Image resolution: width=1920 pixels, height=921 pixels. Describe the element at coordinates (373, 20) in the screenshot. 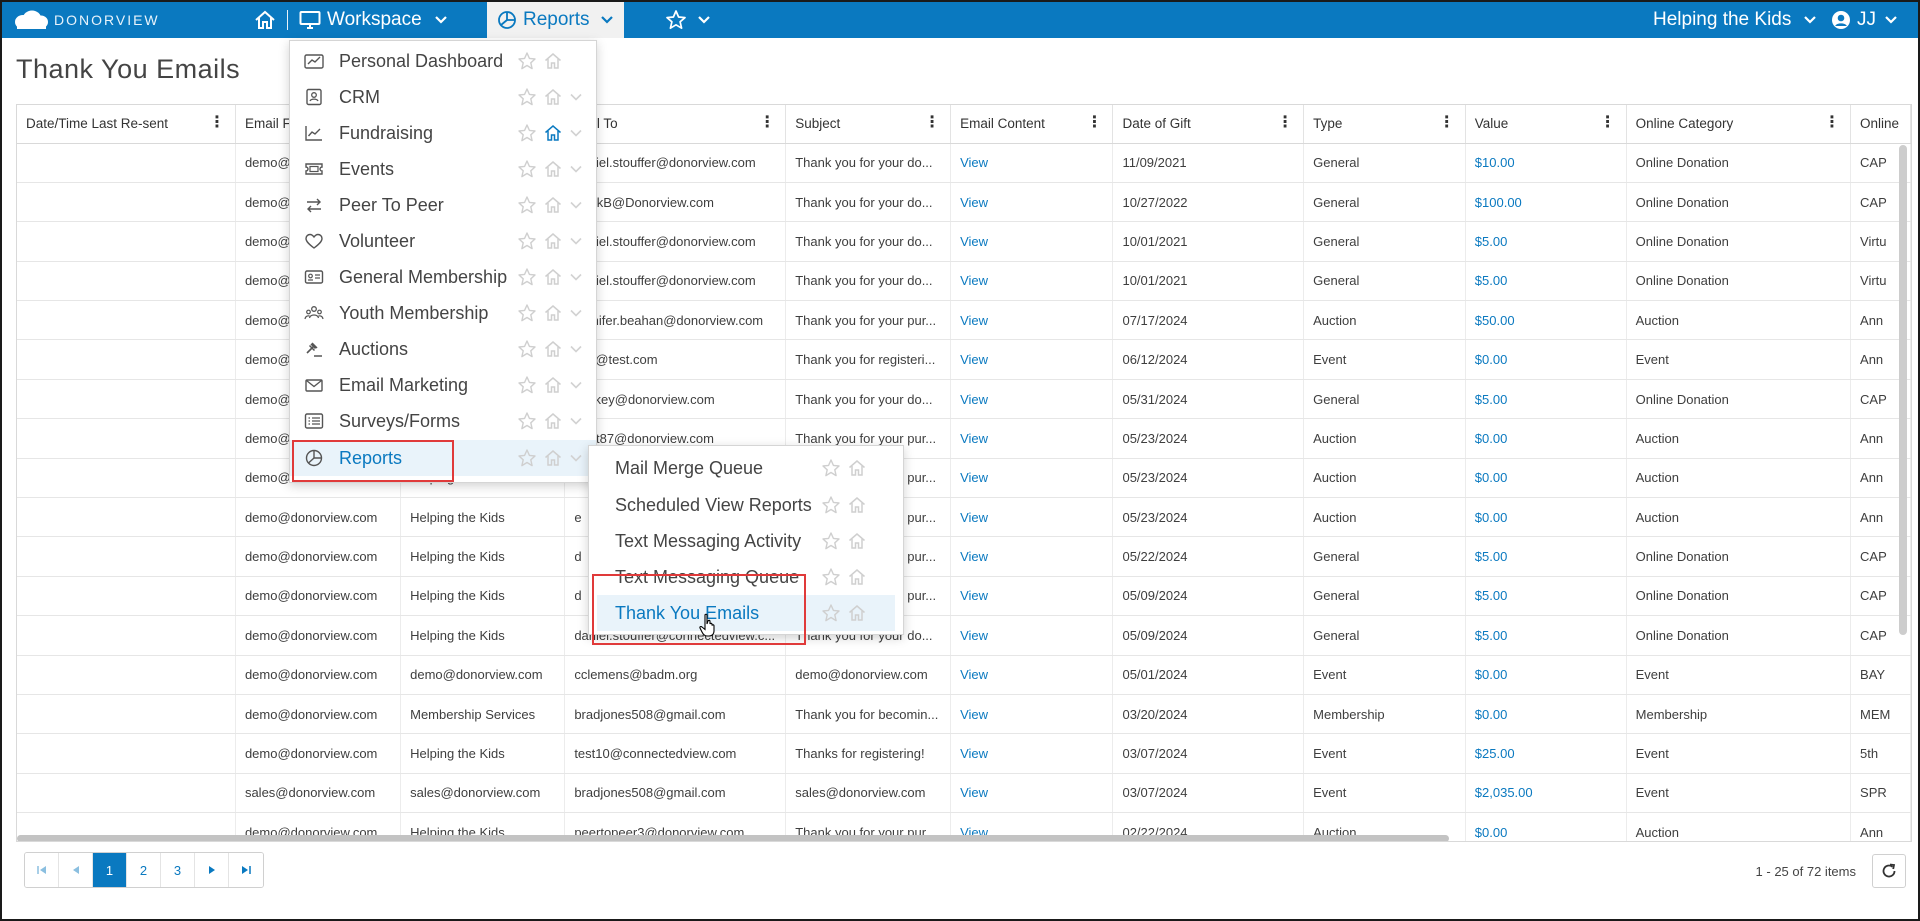

I see `workspace-menu: Workspace` at that location.